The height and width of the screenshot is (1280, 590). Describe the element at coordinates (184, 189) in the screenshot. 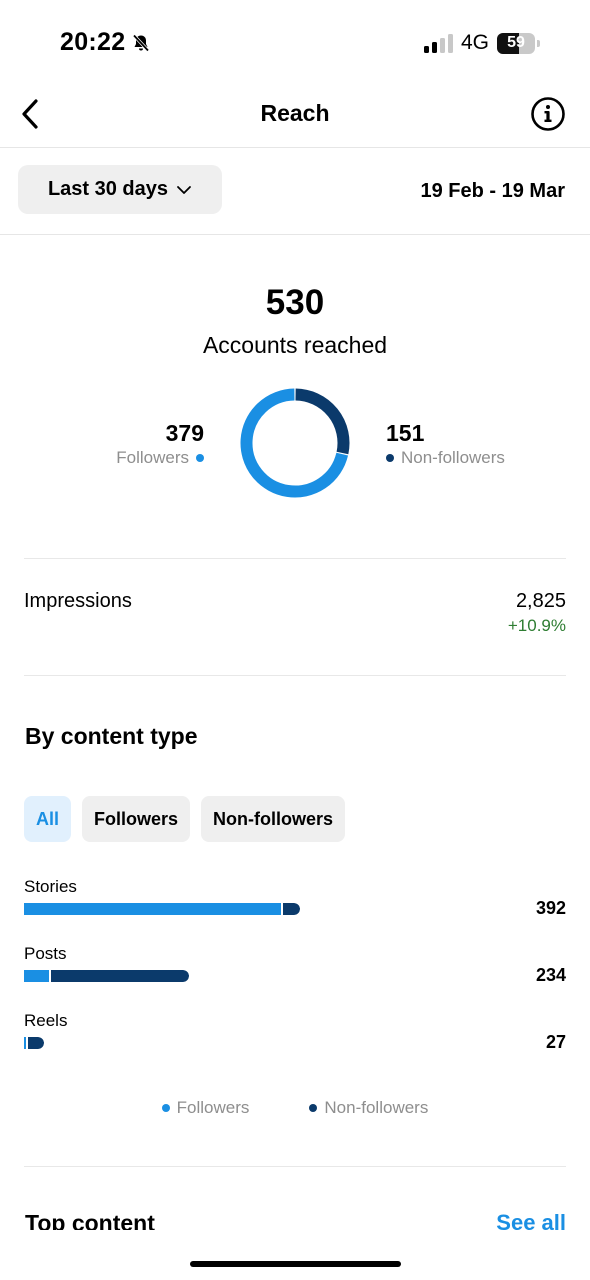

I see `chevron-down-icon` at that location.